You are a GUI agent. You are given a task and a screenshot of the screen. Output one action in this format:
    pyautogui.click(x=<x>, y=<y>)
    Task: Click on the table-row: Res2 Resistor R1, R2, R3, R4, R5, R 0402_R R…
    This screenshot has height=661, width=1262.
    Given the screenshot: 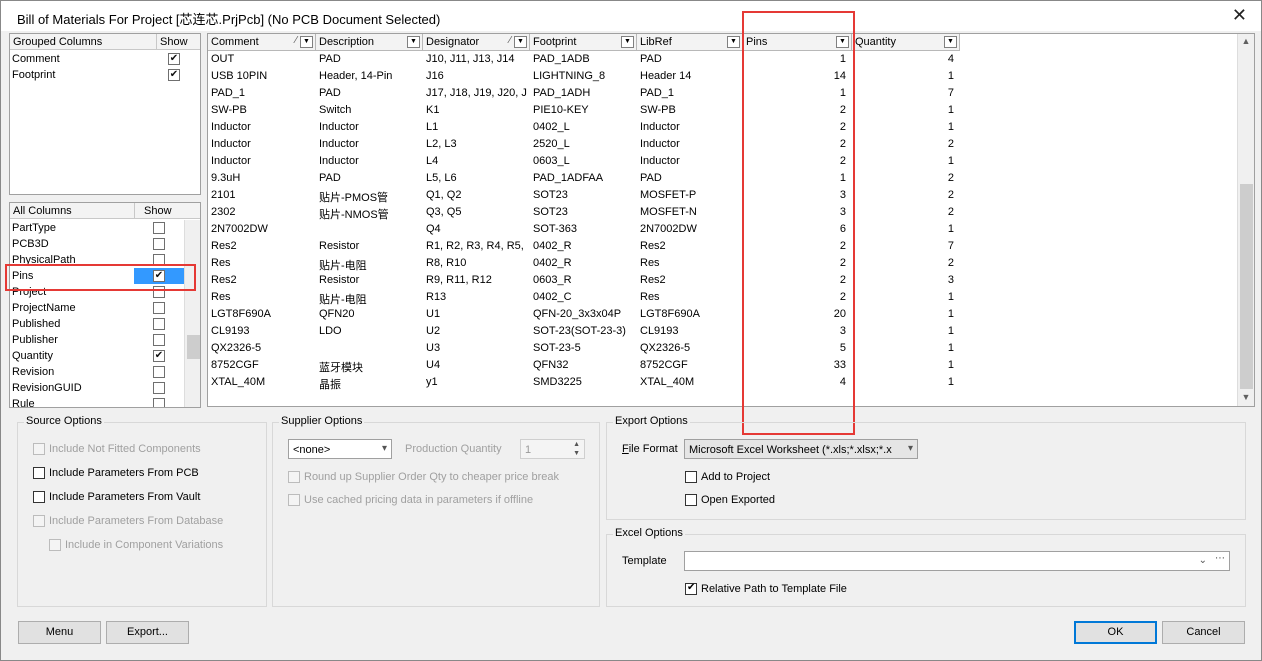 What is the action you would take?
    pyautogui.click(x=584, y=246)
    